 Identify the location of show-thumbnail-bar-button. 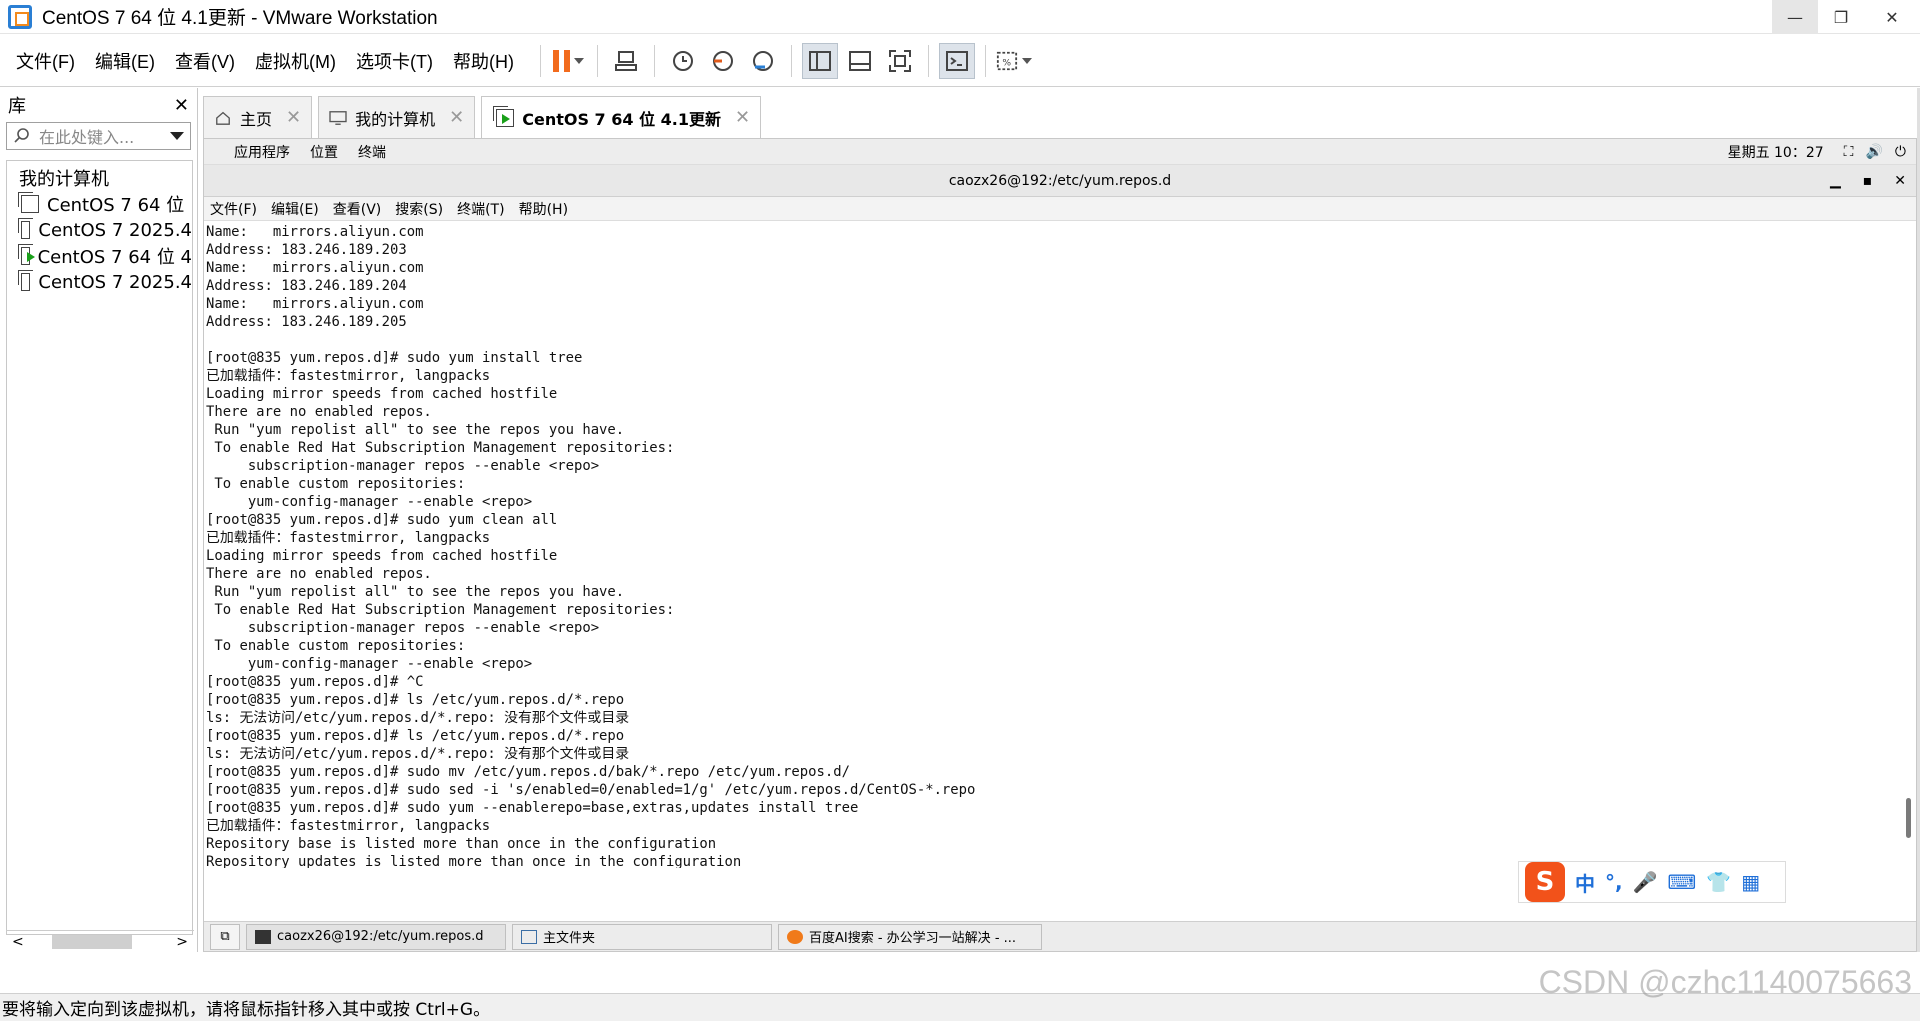
(860, 61).